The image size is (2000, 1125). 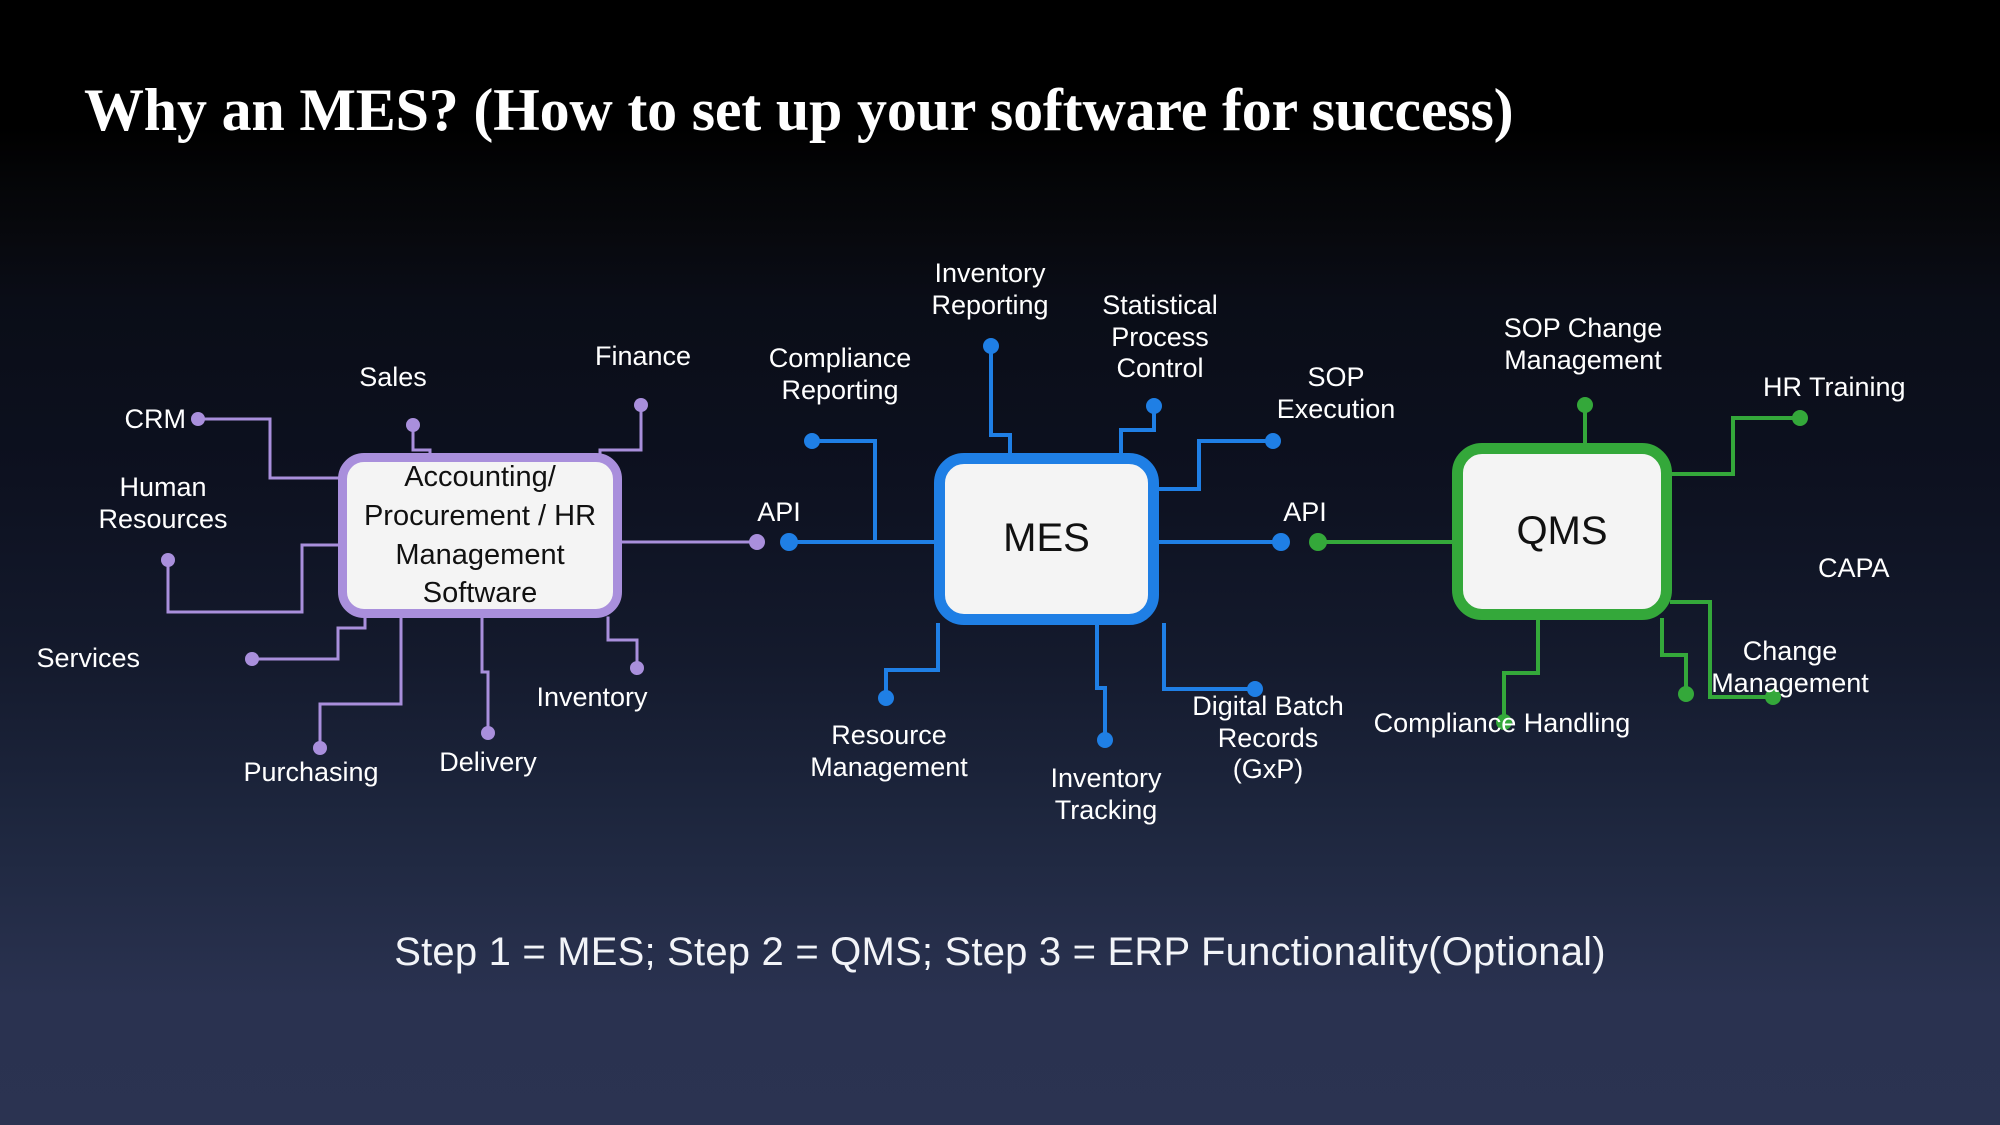 What do you see at coordinates (1305, 512) in the screenshot?
I see `link-label-mes-qms-api: API` at bounding box center [1305, 512].